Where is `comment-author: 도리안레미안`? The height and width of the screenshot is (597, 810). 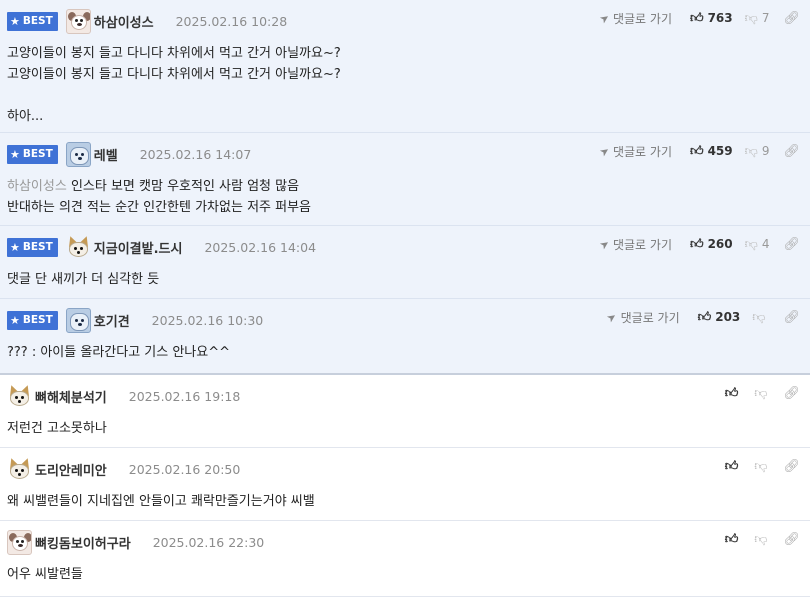 comment-author: 도리안레미안 is located at coordinates (71, 469).